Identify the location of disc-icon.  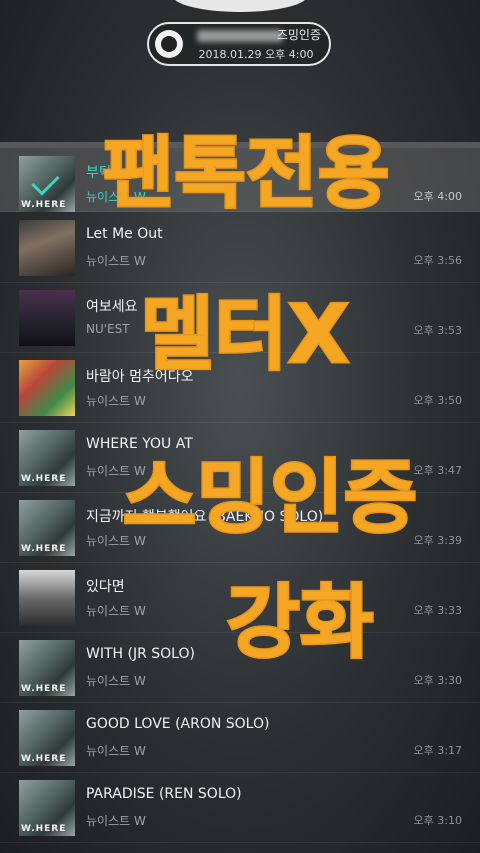
(169, 44).